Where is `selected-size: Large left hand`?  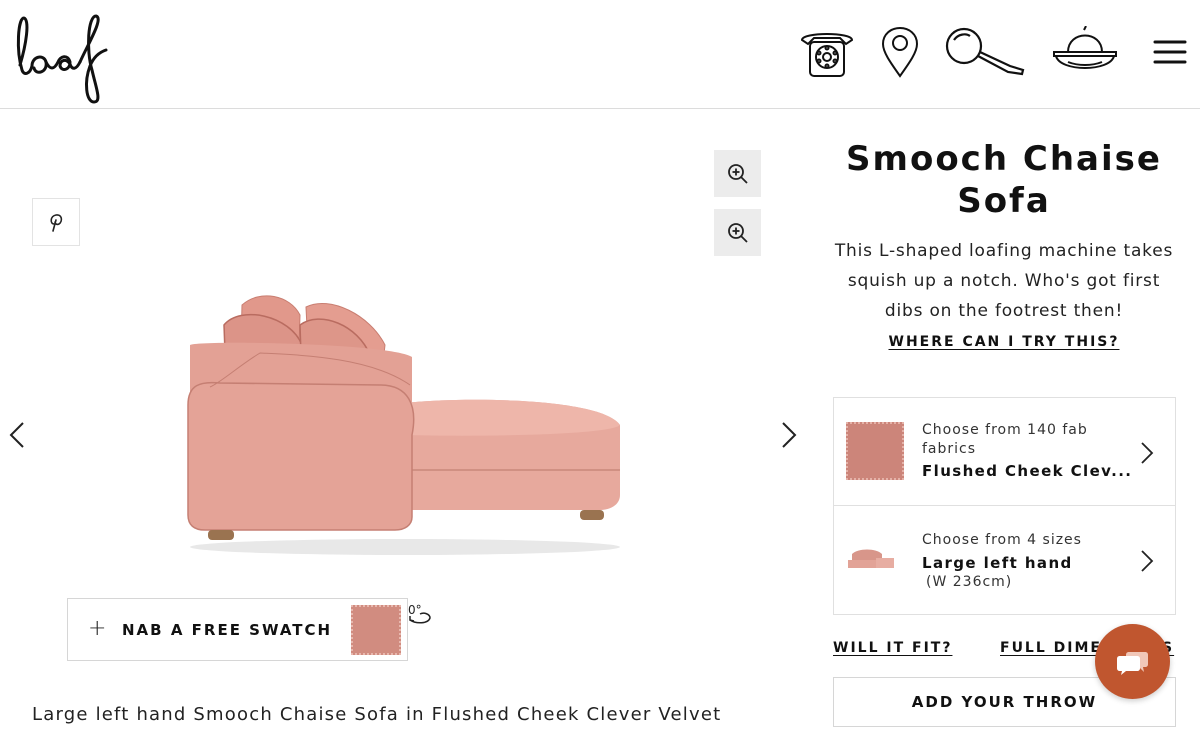 selected-size: Large left hand is located at coordinates (997, 563).